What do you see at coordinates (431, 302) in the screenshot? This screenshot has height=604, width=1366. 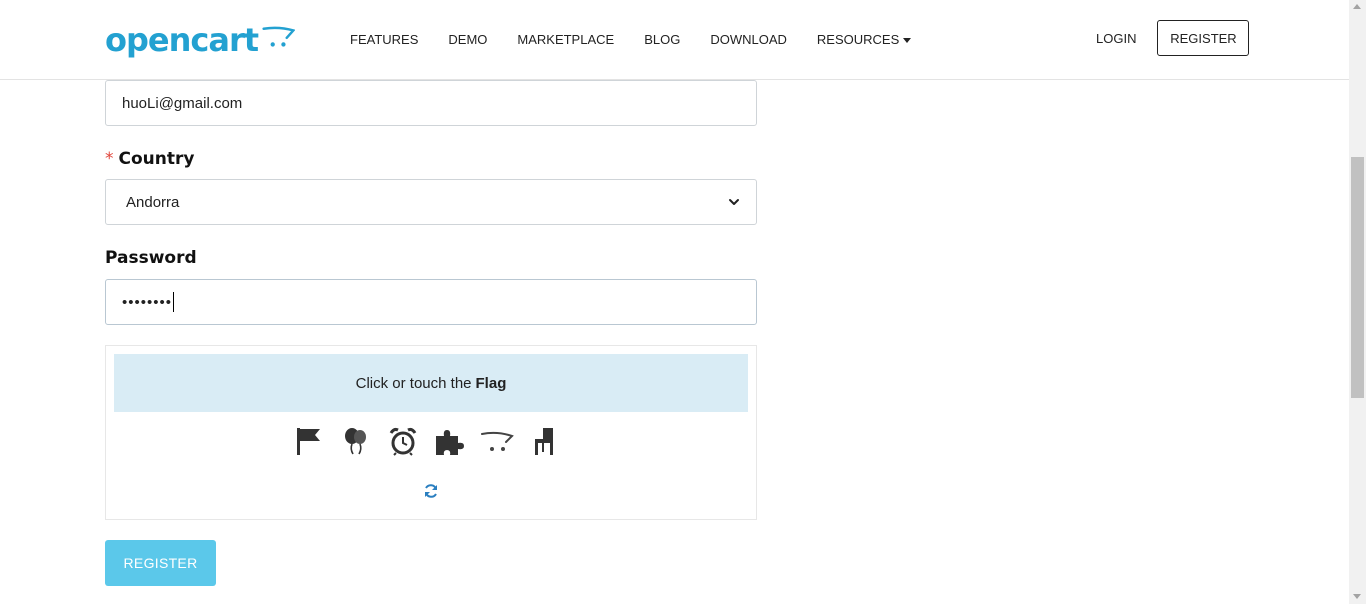 I see `password-input: ••••••••` at bounding box center [431, 302].